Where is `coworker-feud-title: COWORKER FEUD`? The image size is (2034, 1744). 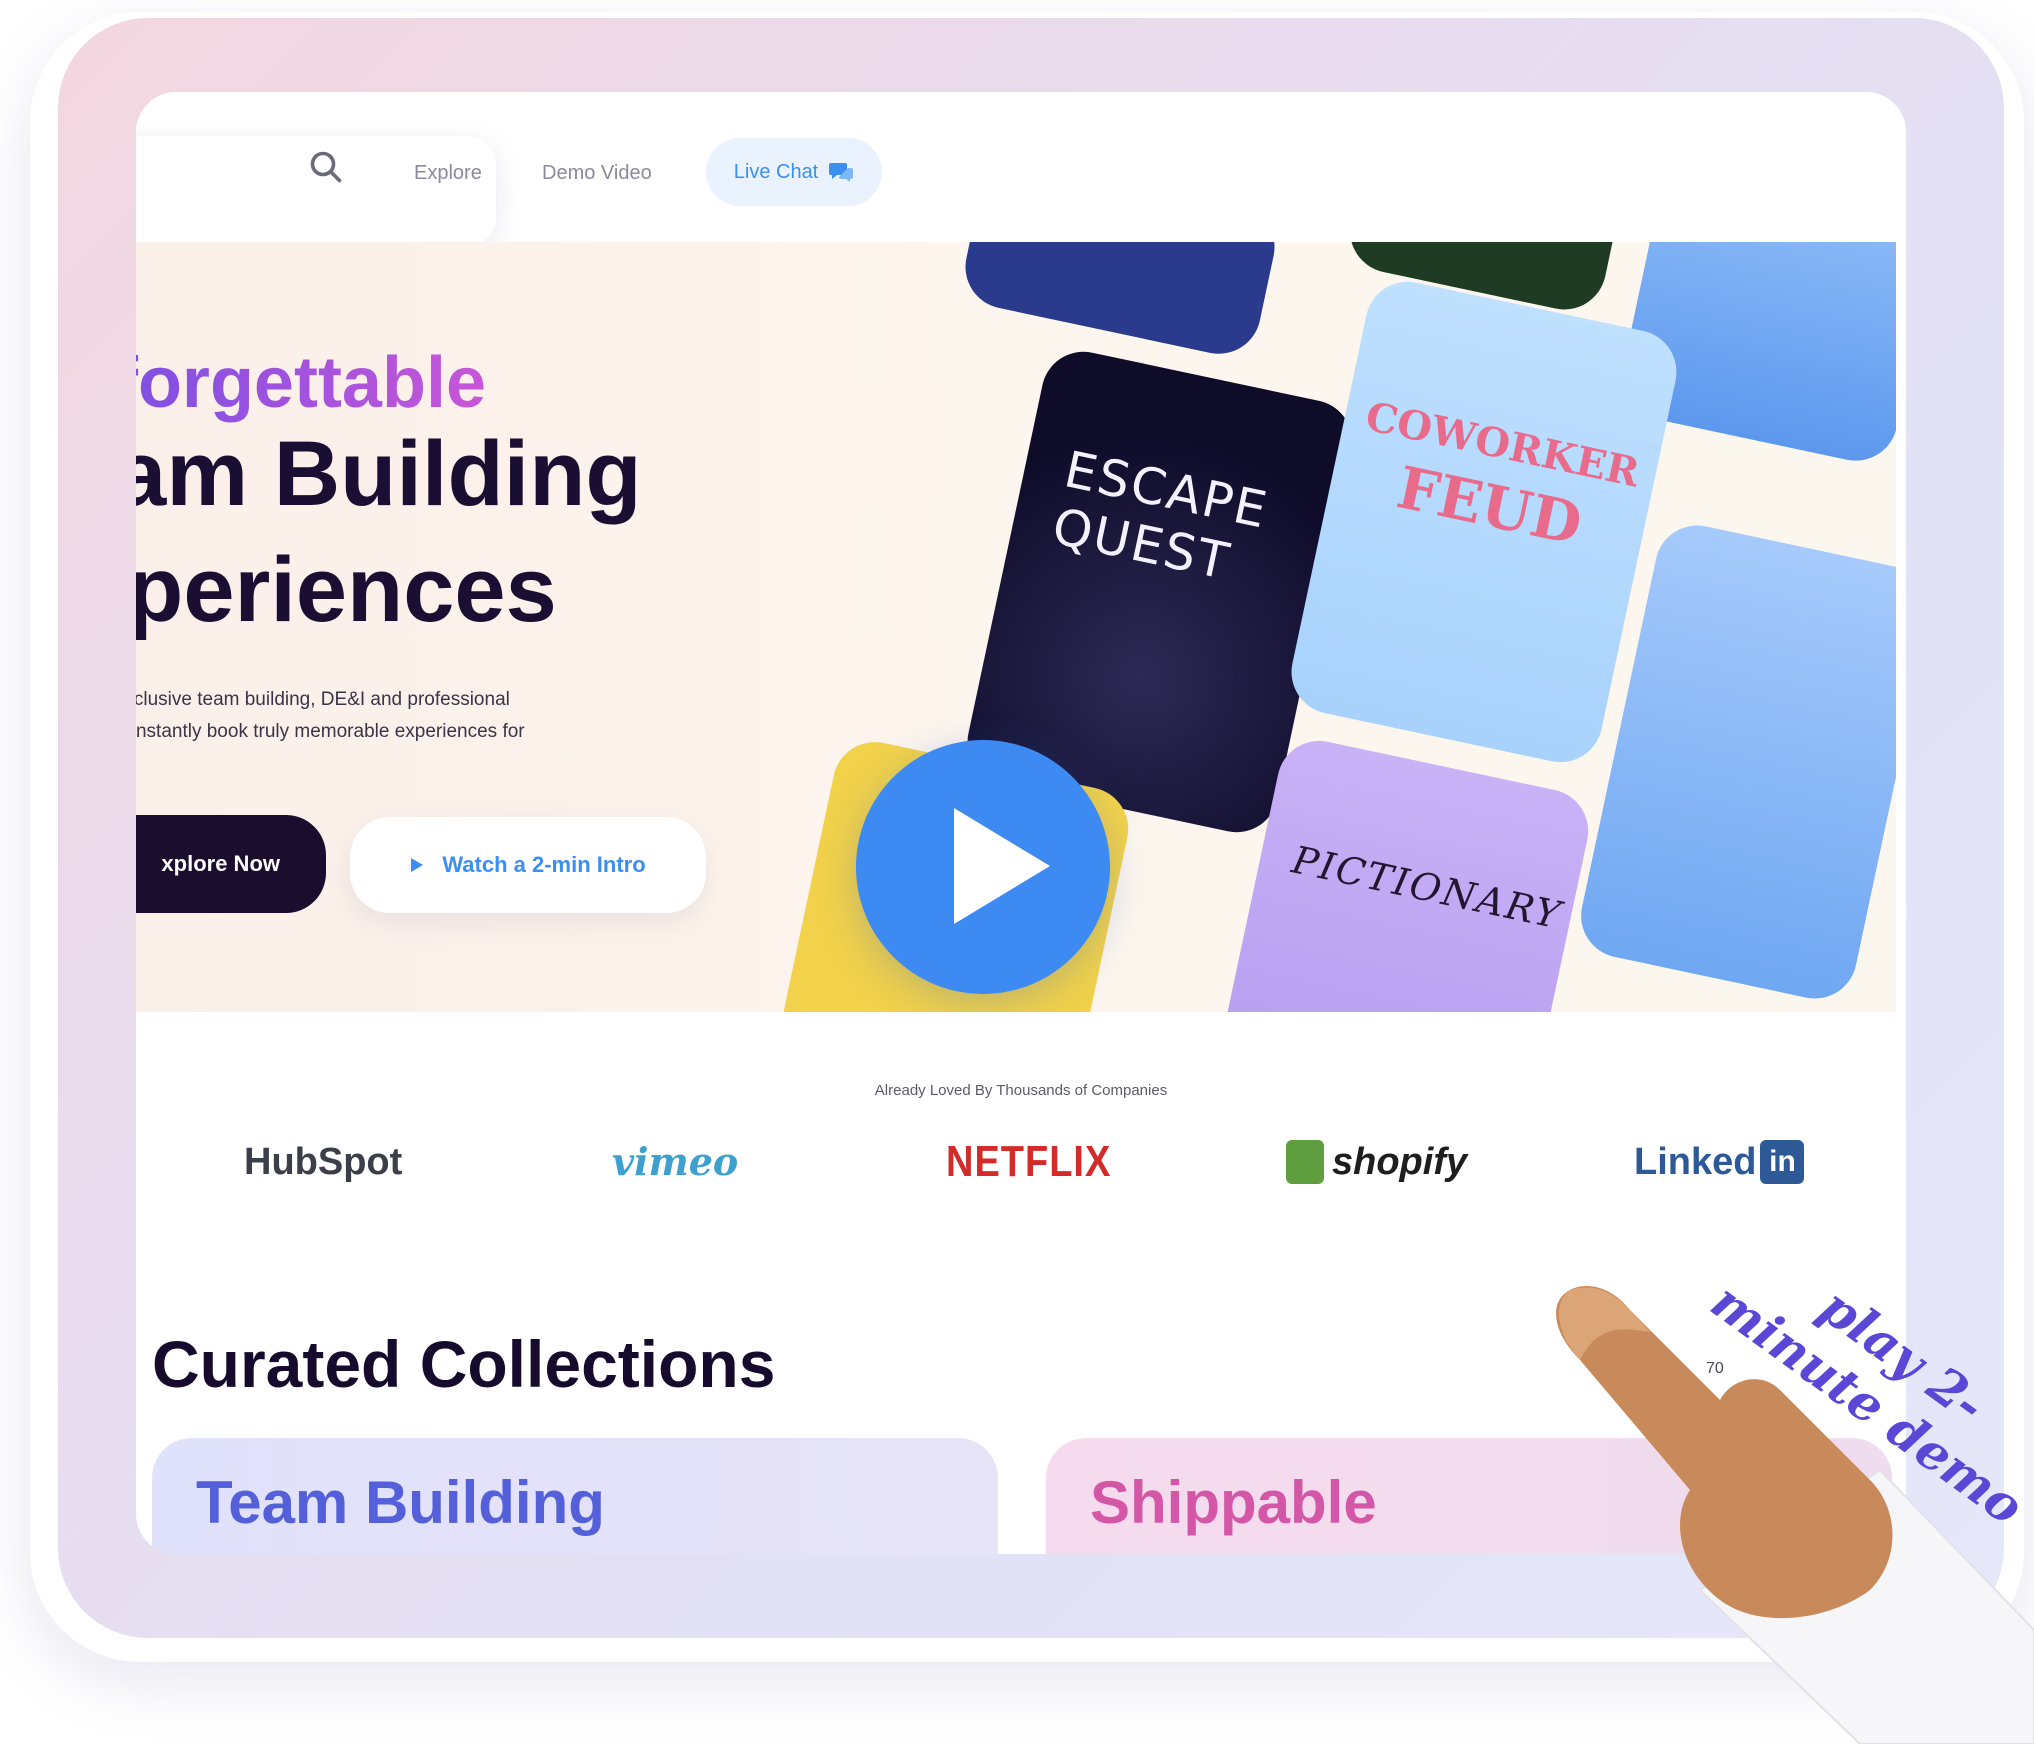 coworker-feud-title: COWORKER FEUD is located at coordinates (1496, 476).